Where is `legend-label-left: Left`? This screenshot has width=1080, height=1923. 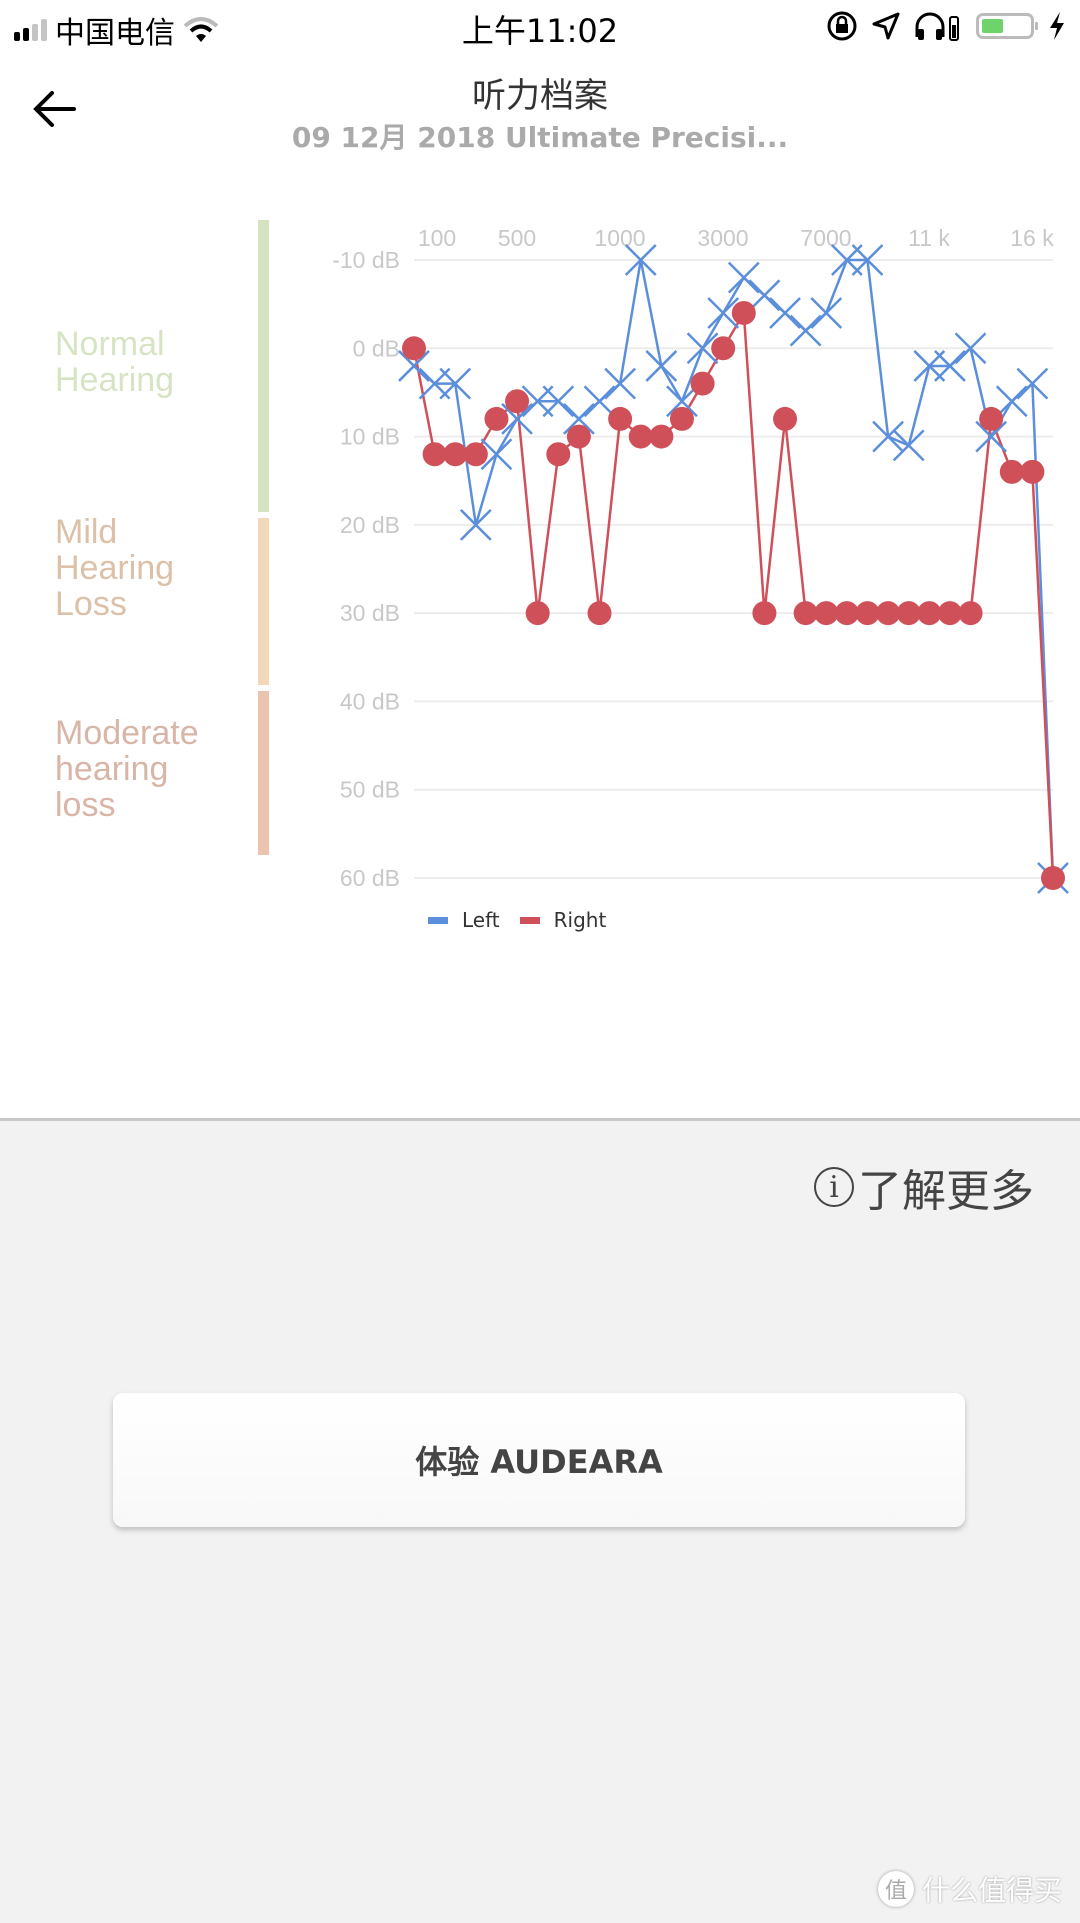 legend-label-left: Left is located at coordinates (481, 920).